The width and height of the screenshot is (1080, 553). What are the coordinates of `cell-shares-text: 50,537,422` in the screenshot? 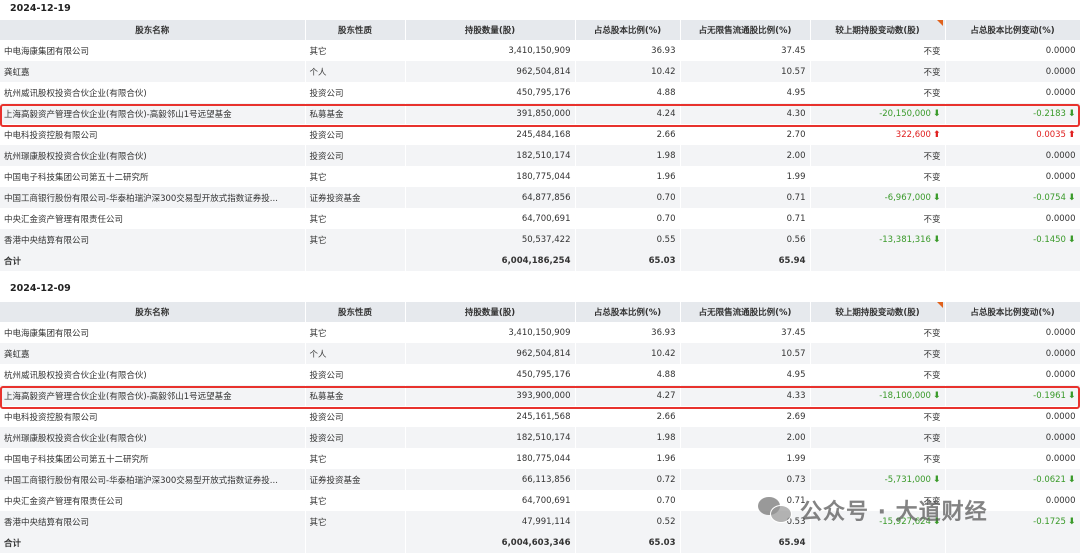 It's located at (546, 239).